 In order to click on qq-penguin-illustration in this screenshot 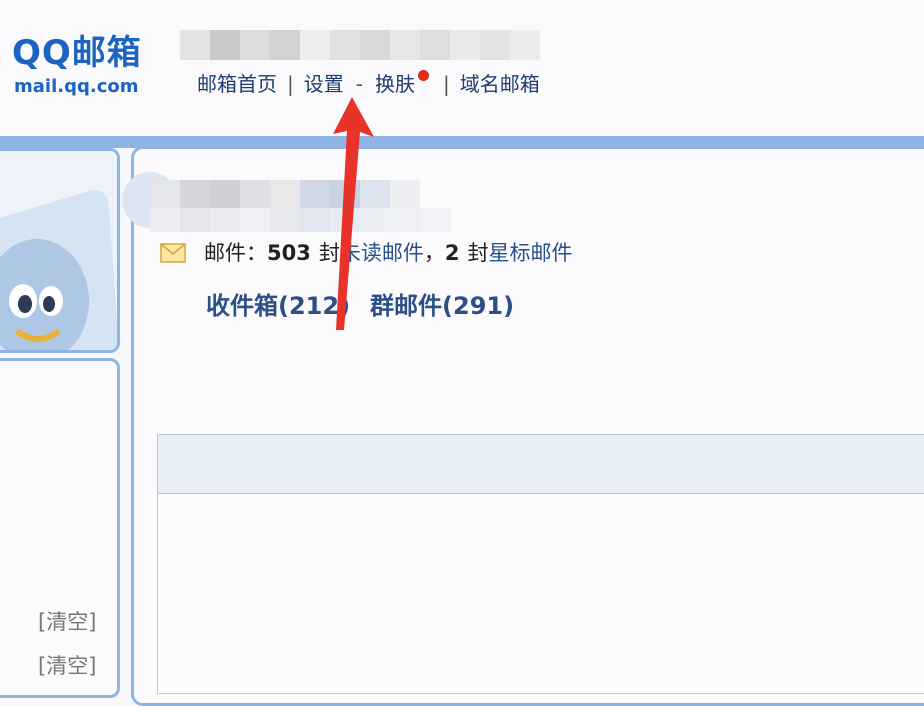, I will do `click(58, 250)`.